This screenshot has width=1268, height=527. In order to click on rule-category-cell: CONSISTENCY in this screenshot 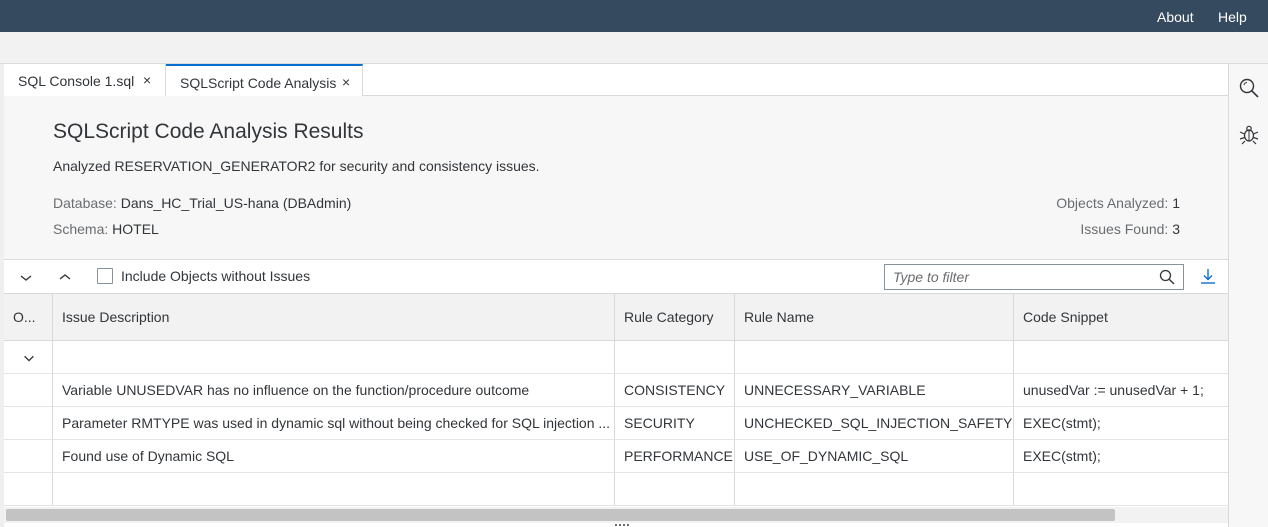, I will do `click(675, 390)`.